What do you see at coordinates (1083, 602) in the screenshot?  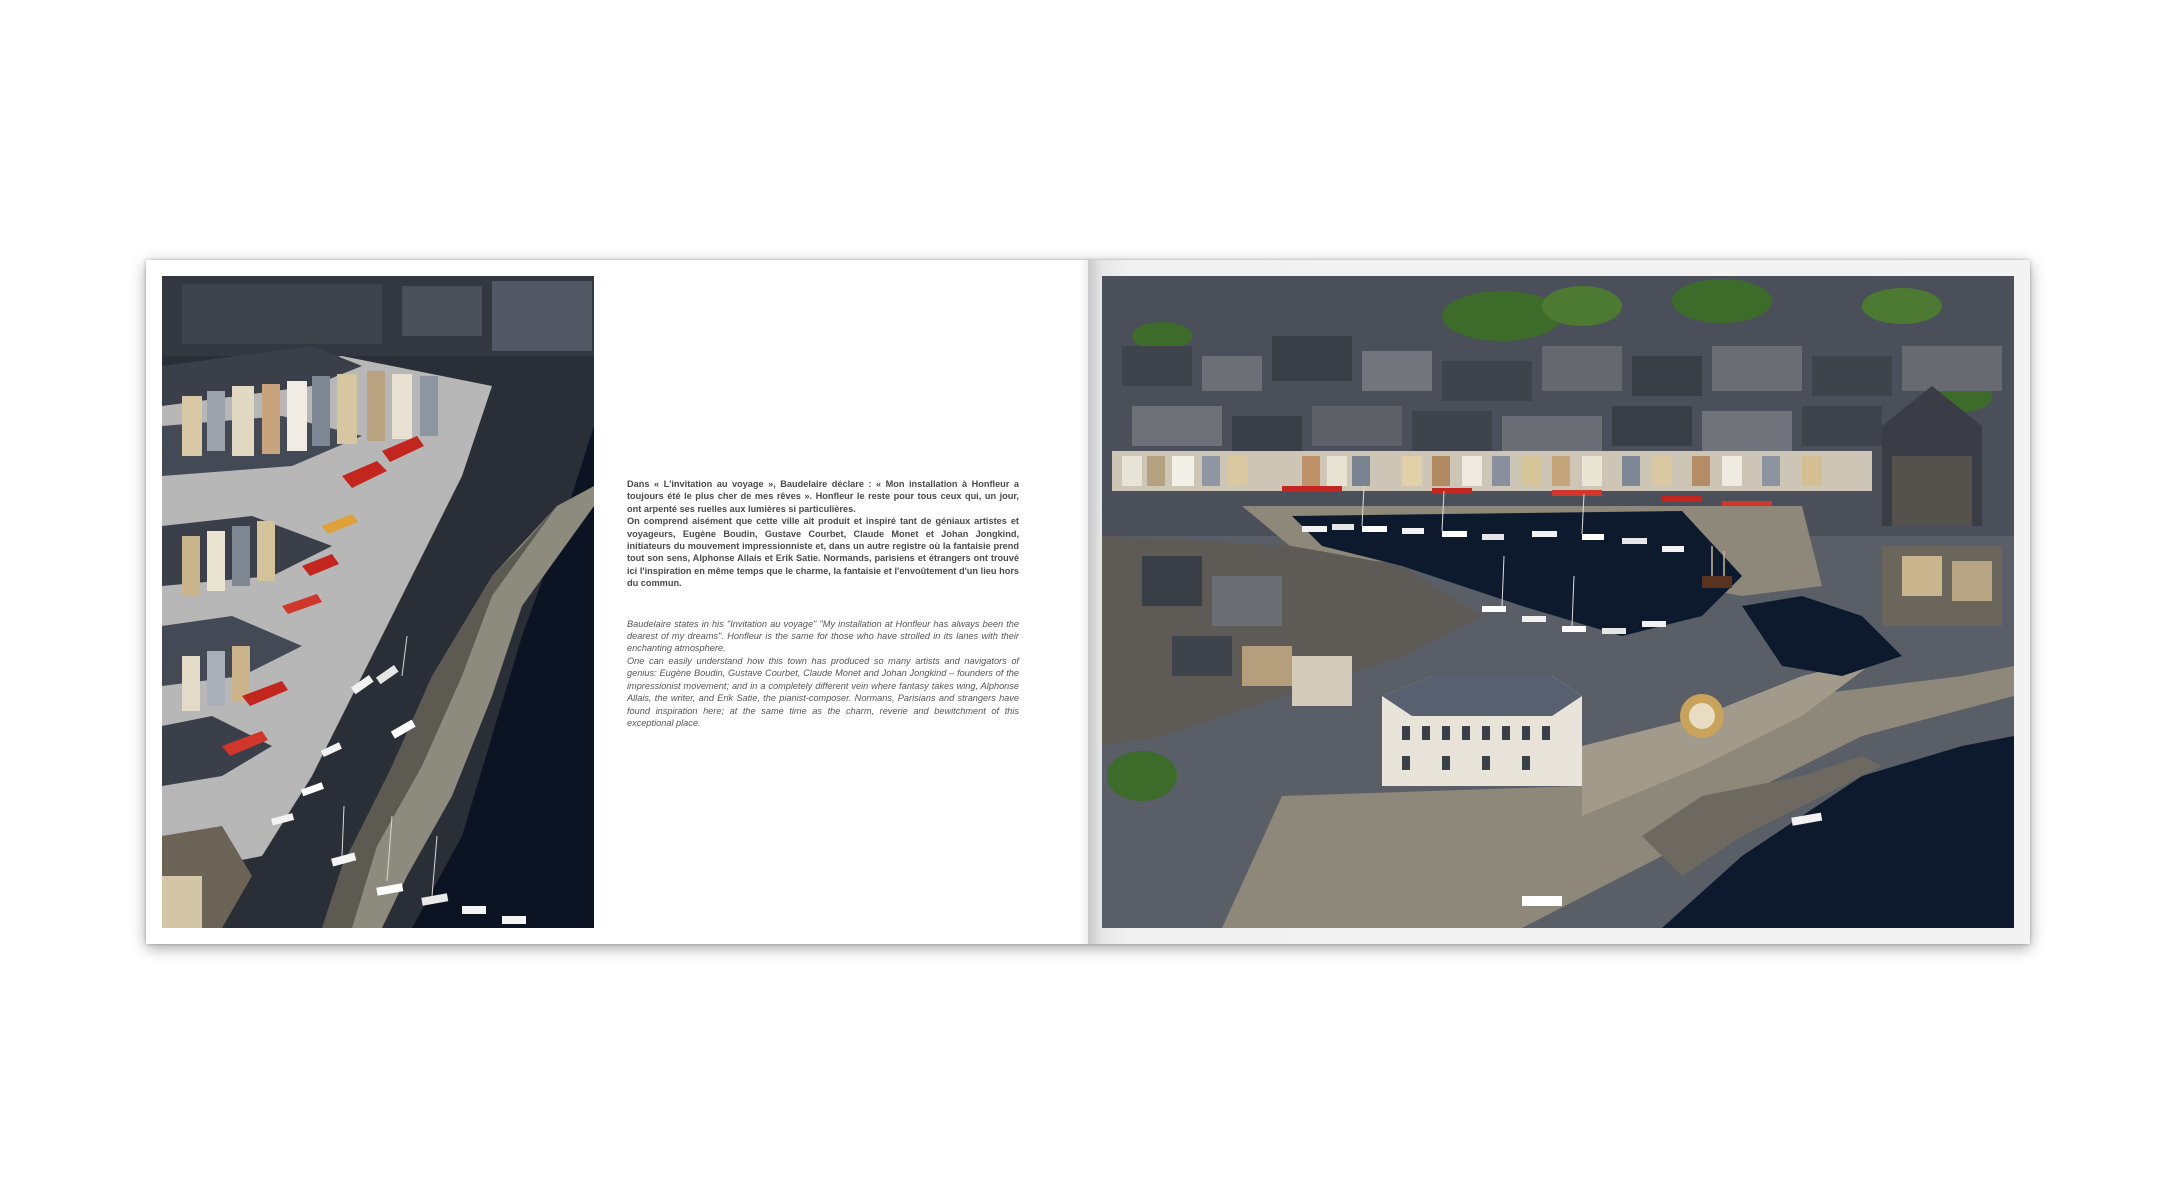 I see `gutter-shadow` at bounding box center [1083, 602].